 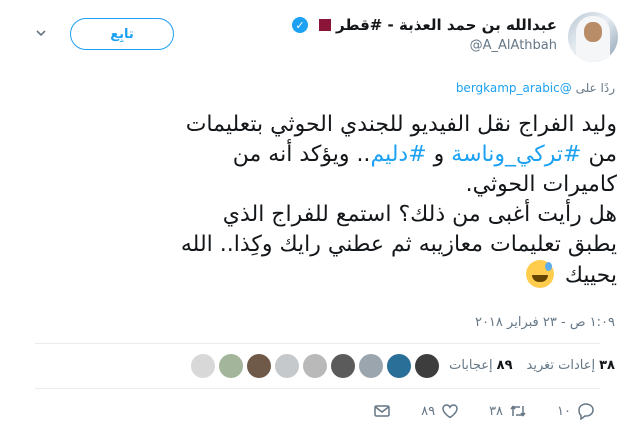 I want to click on retweets-stat: ٣٨إعادات تغريد, so click(x=571, y=365).